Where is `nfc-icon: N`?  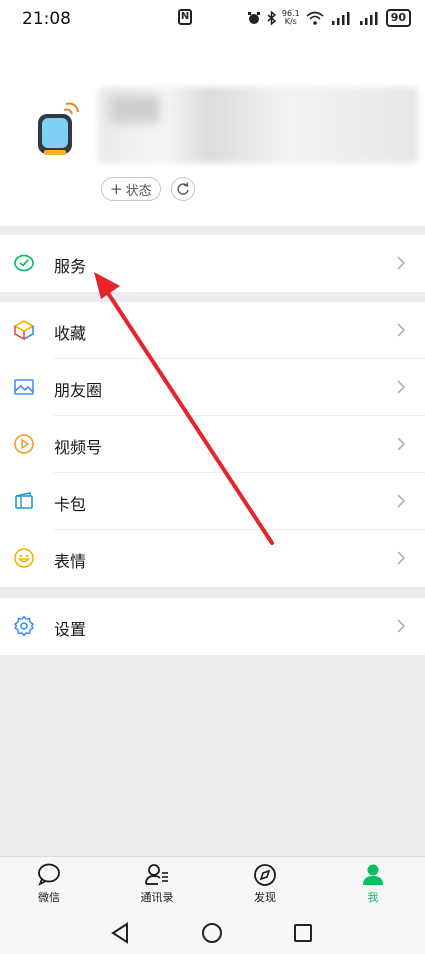
nfc-icon: N is located at coordinates (185, 17).